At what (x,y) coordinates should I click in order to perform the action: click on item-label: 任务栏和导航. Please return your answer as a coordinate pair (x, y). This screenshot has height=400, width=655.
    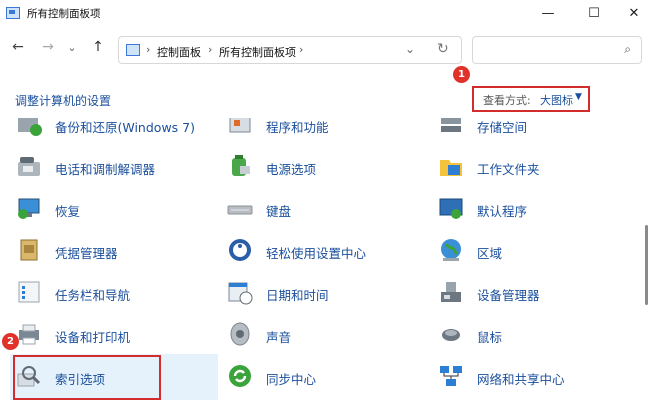
    Looking at the image, I should click on (93, 295).